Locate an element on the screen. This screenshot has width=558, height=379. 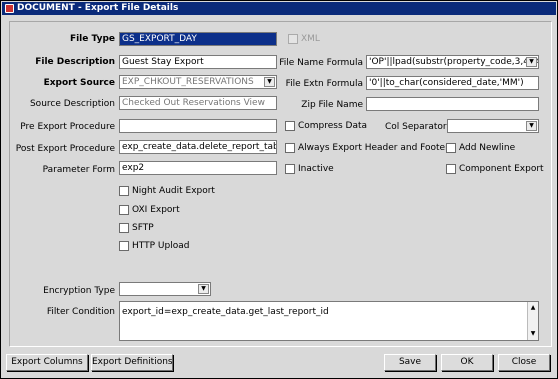
col-separator-label: Col Separator is located at coordinates (416, 127).